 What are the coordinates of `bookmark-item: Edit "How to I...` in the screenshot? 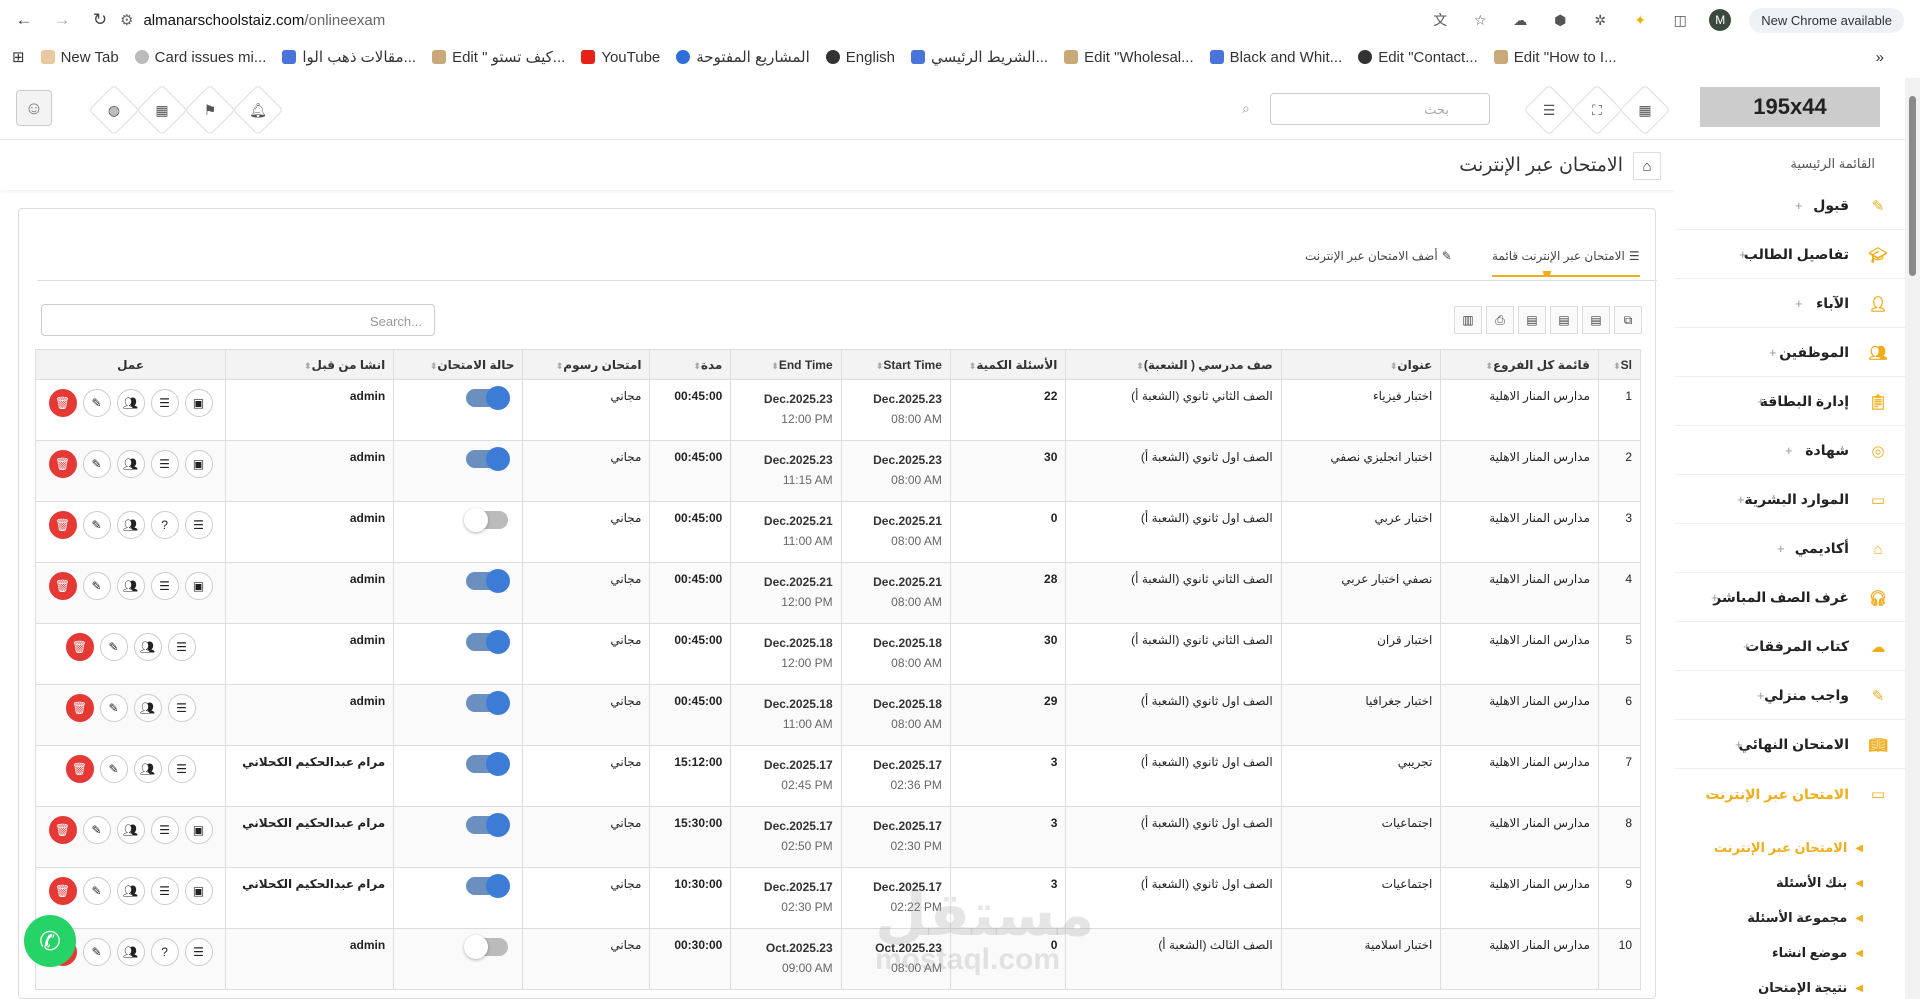 It's located at (1555, 57).